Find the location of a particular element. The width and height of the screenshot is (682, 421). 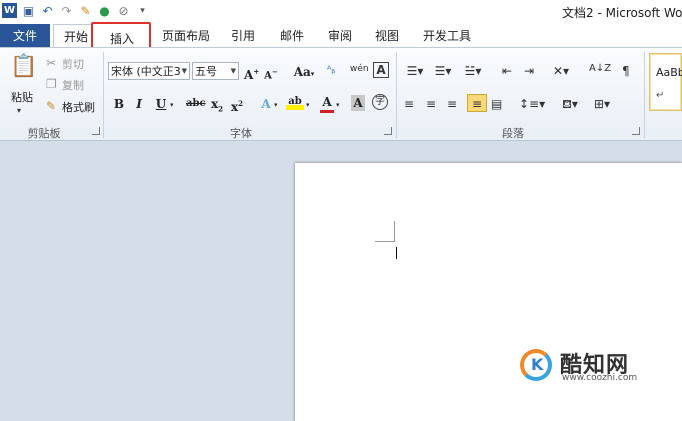

tab-review: 审阅 is located at coordinates (340, 35).